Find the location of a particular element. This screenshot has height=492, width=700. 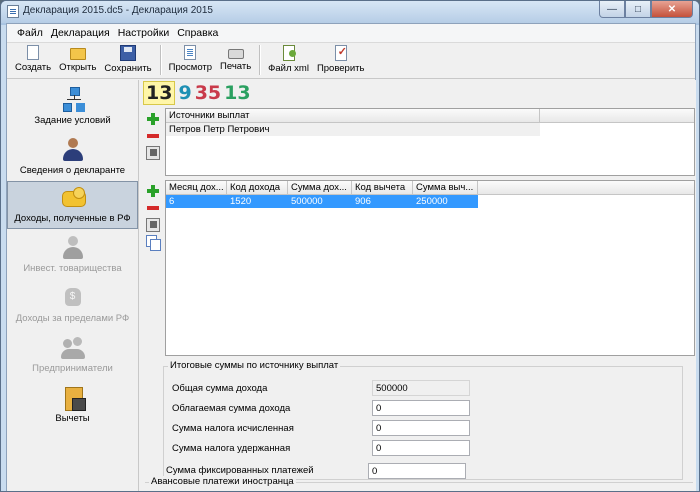

nav-item-entrepreneurs: Предприниматели is located at coordinates (72, 356).